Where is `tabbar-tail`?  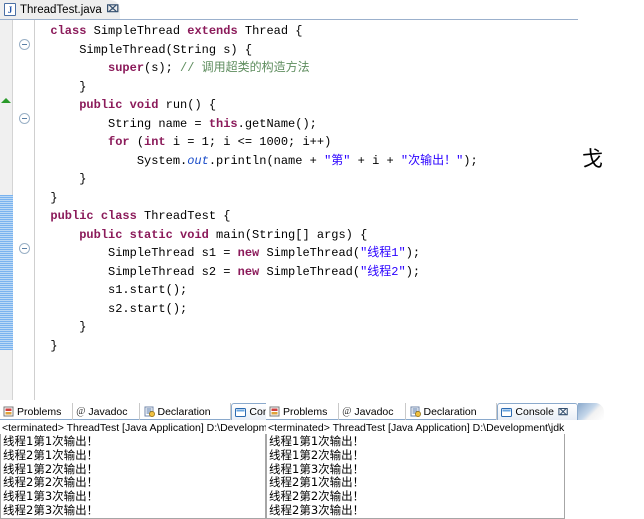 tabbar-tail is located at coordinates (590, 411).